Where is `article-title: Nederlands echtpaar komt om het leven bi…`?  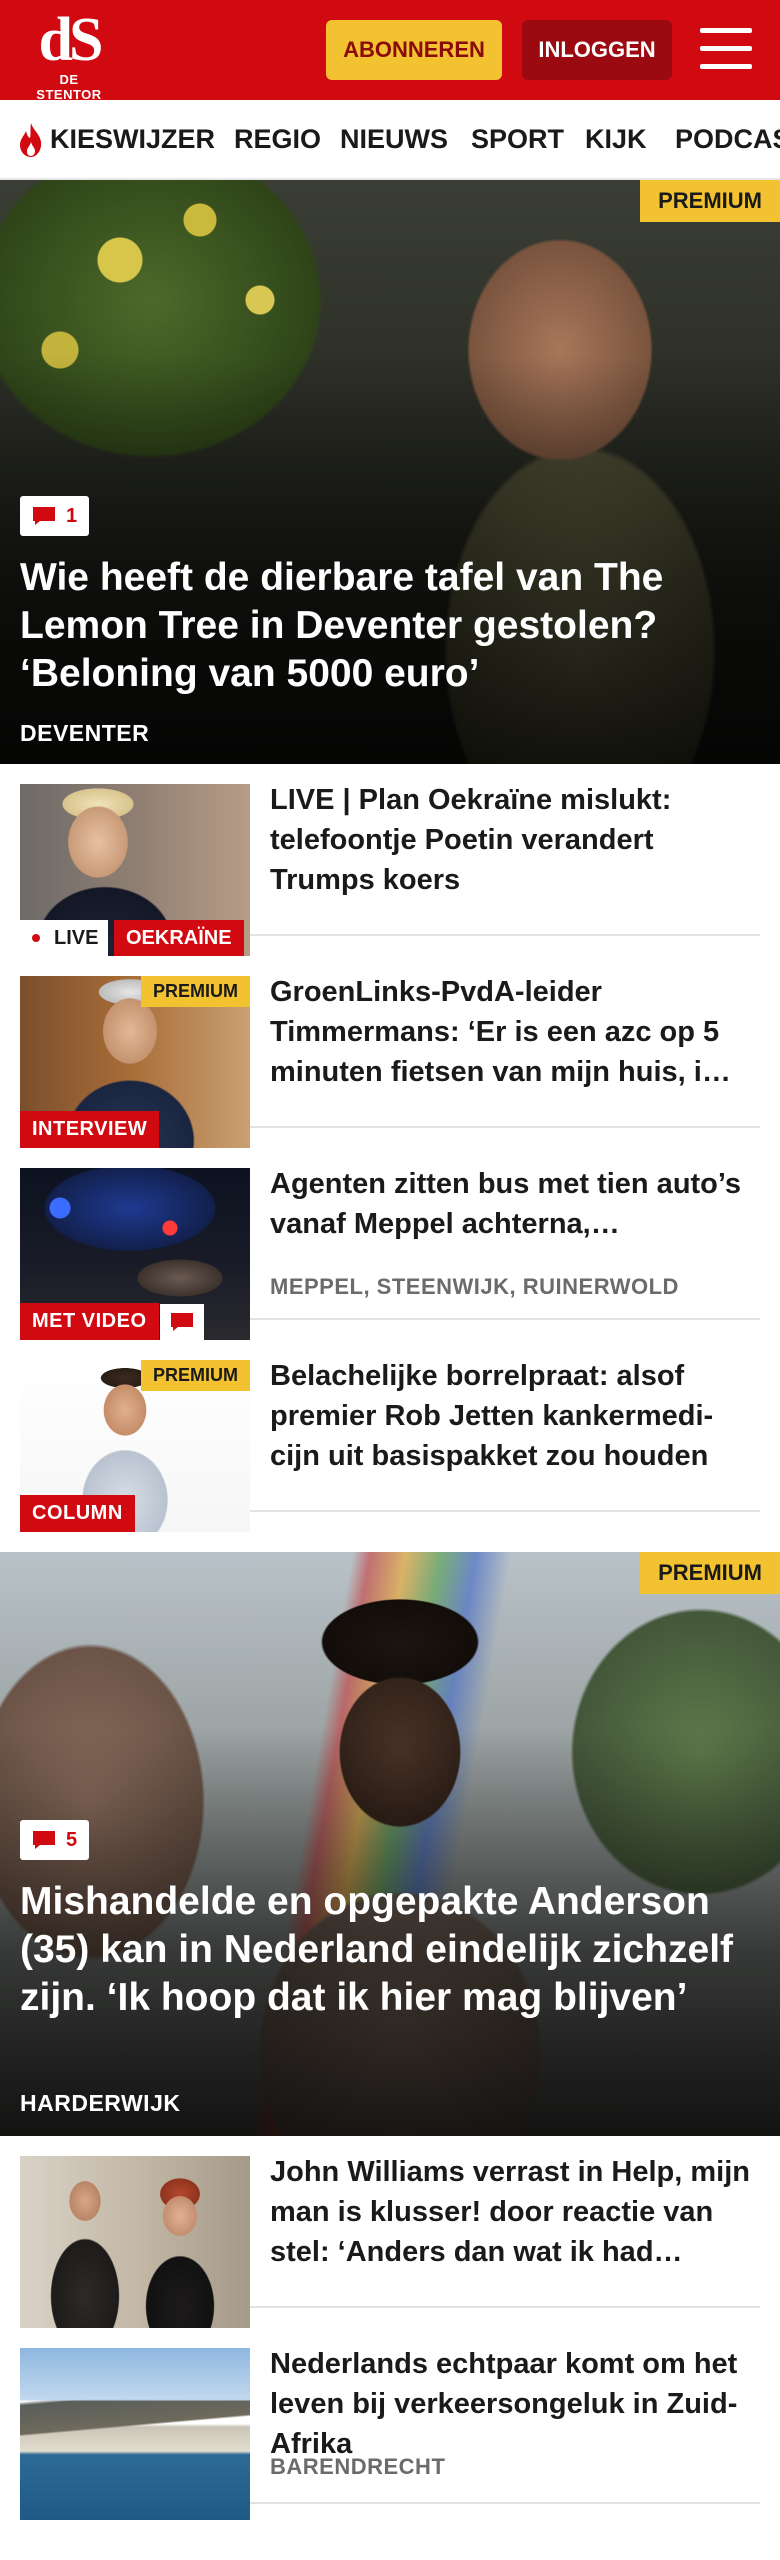 article-title: Nederlands echtpaar komt om het leven bi… is located at coordinates (514, 2404).